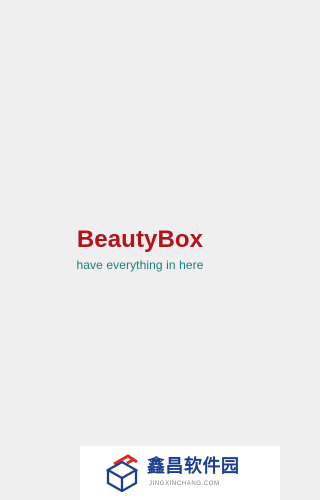  What do you see at coordinates (140, 239) in the screenshot?
I see `app-title: BeautyBox` at bounding box center [140, 239].